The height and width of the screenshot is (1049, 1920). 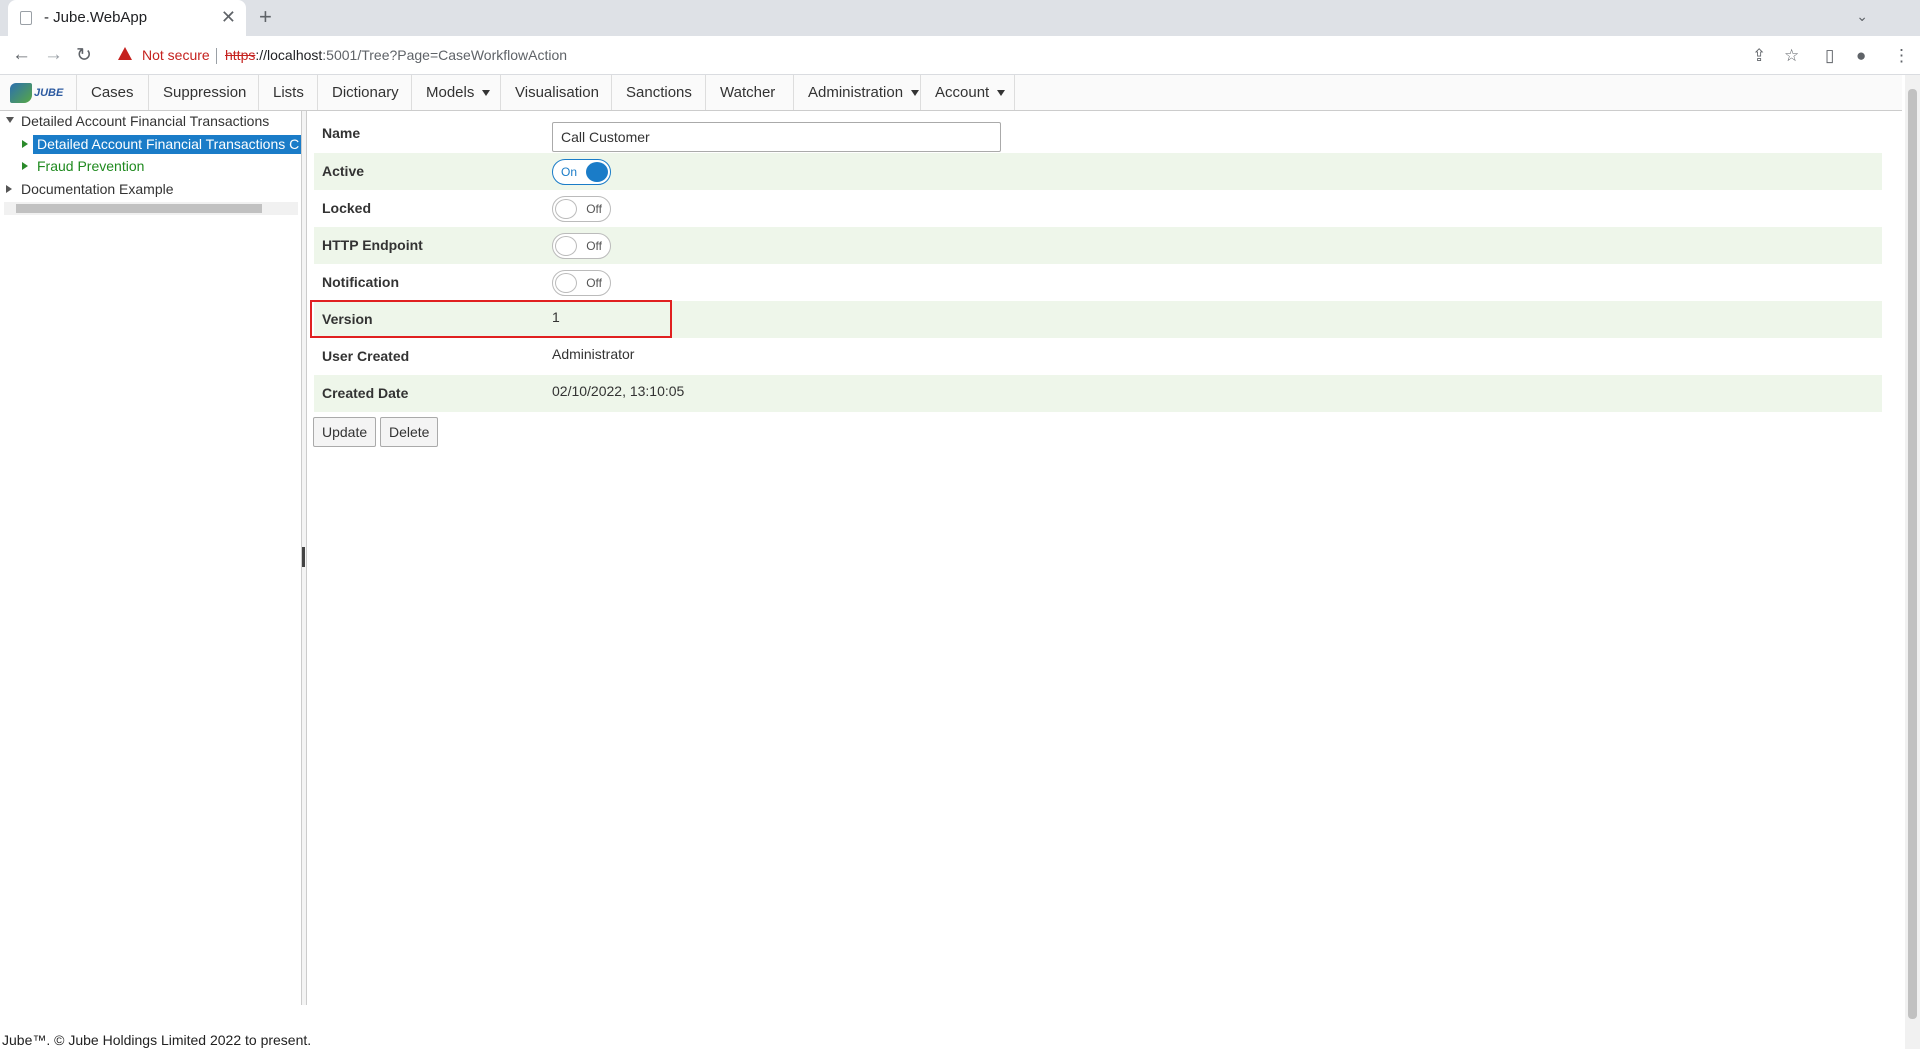 I want to click on nav-visualisation: Visualisation, so click(x=555, y=92).